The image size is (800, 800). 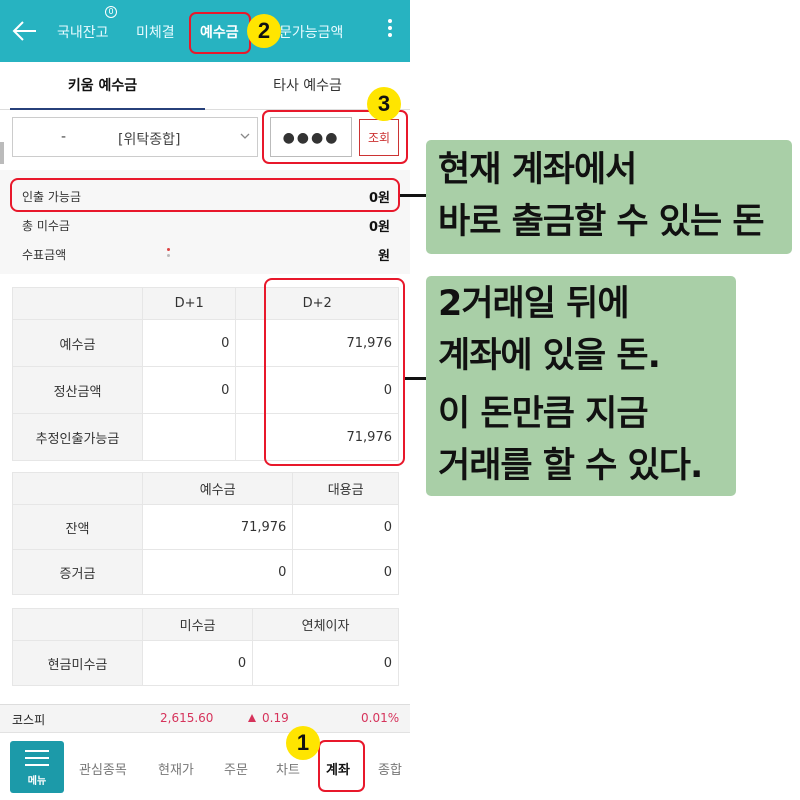 I want to click on table-header-row: 미수금 연체이자, so click(x=205, y=624).